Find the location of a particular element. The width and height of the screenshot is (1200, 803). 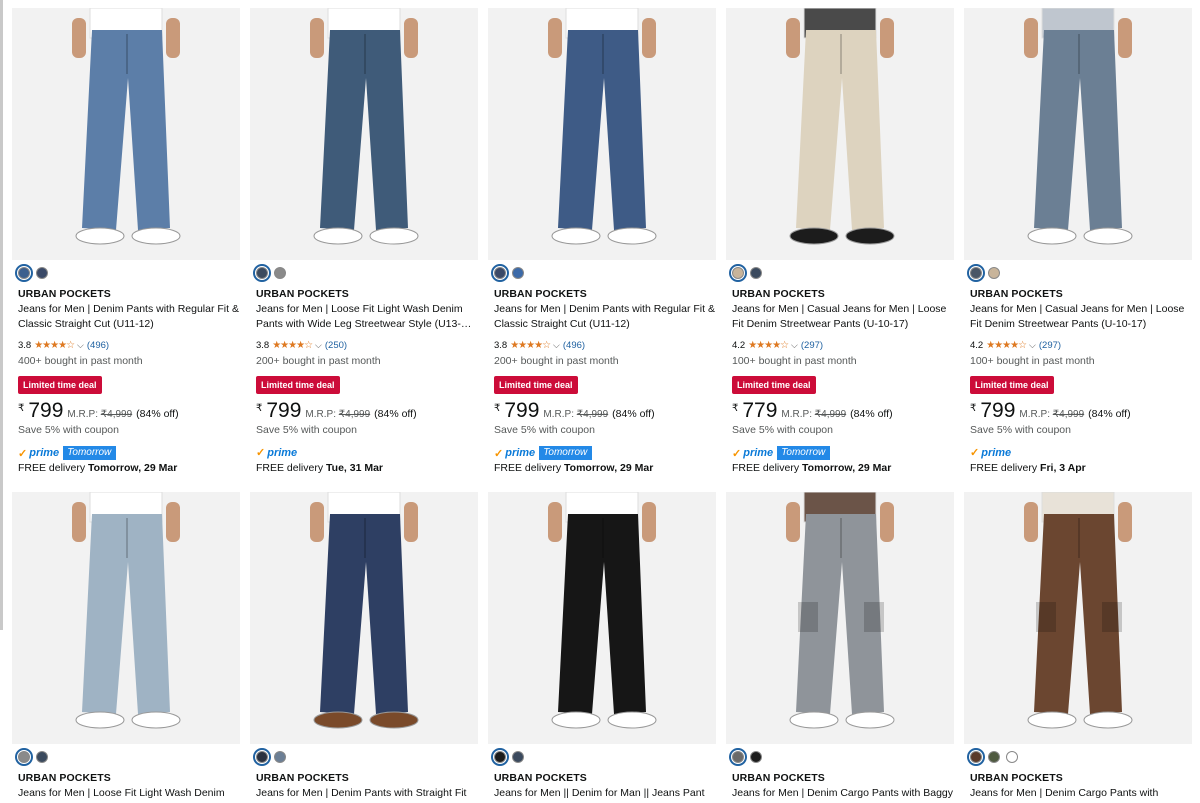

bought-count: 200+ bought in past month is located at coordinates (556, 361).